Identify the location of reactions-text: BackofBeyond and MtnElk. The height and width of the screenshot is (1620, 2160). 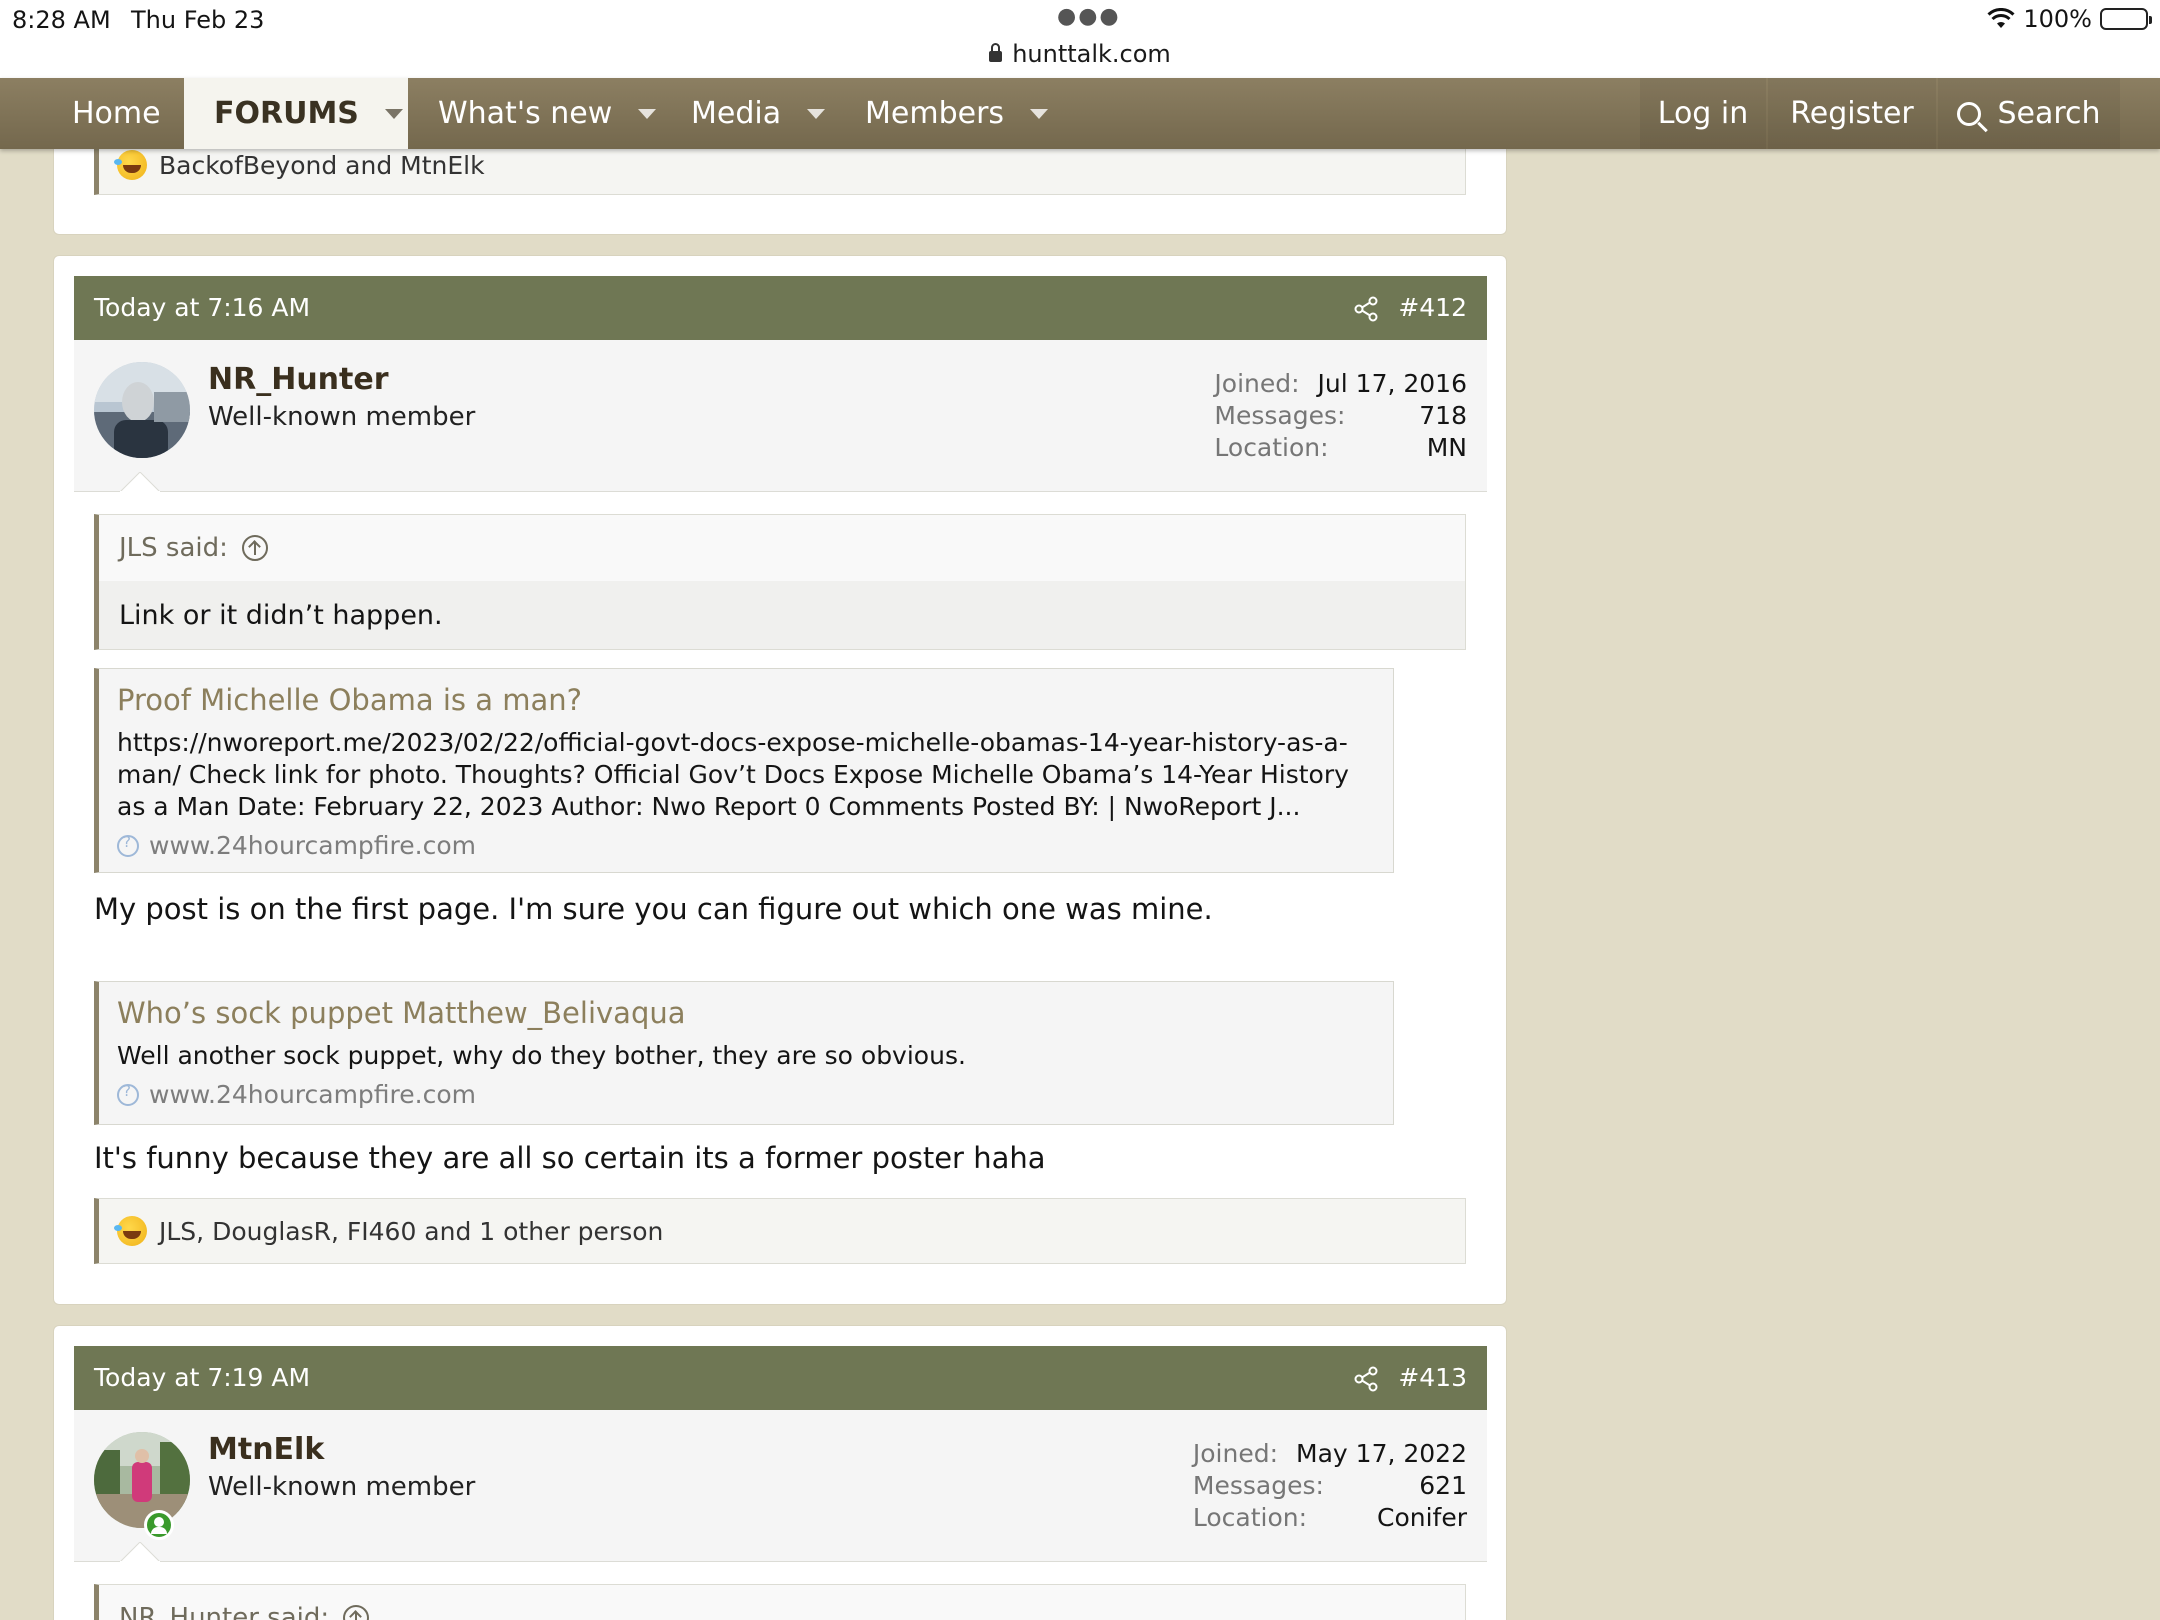
(322, 165).